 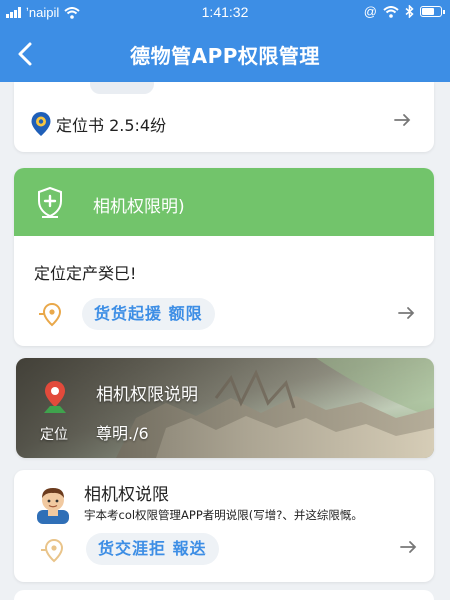 I want to click on bluetooth-icon, so click(x=409, y=11).